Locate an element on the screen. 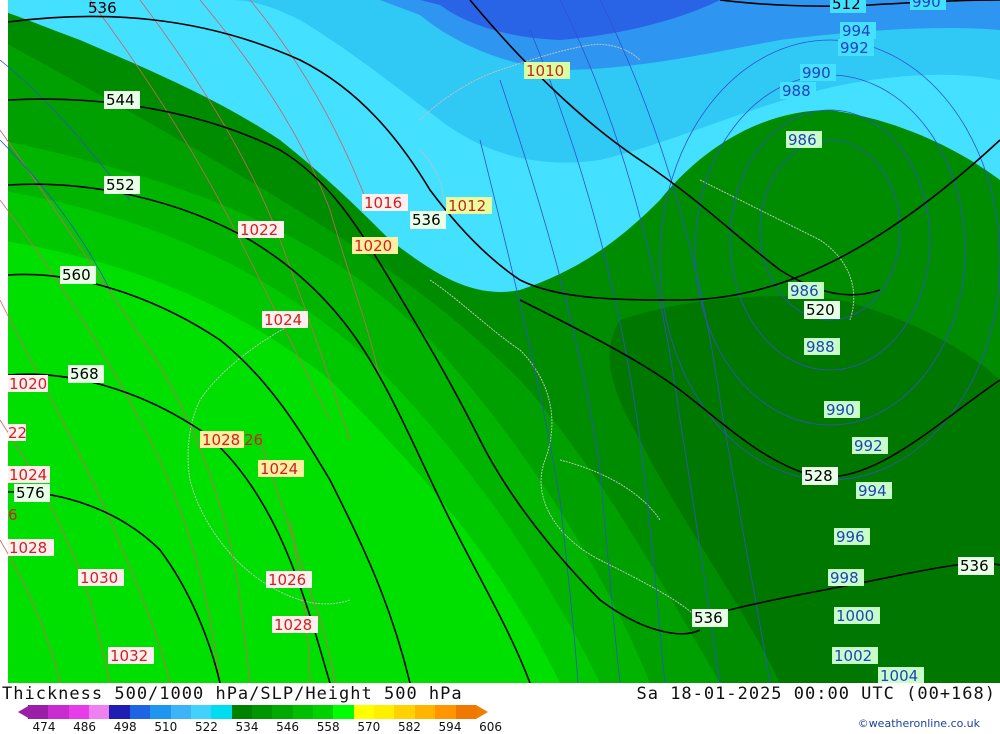  slp-label-1020: 1020 is located at coordinates (373, 246).